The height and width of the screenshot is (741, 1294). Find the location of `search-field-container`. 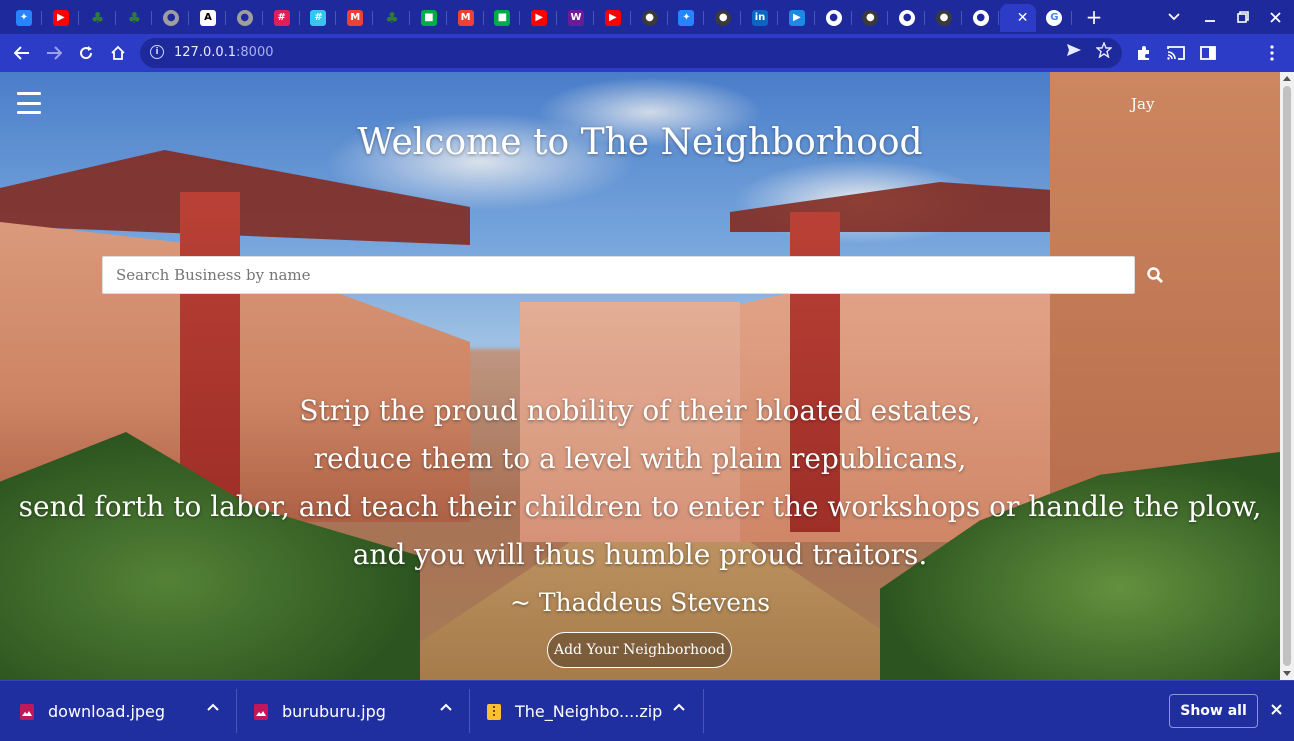

search-field-container is located at coordinates (618, 275).